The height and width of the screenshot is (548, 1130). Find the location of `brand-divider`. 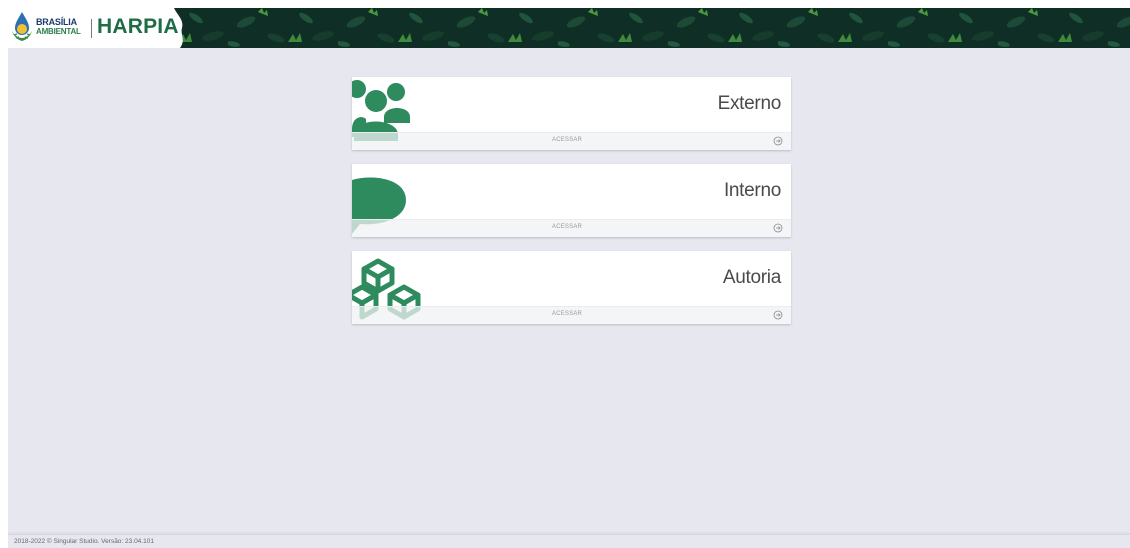

brand-divider is located at coordinates (91, 28).